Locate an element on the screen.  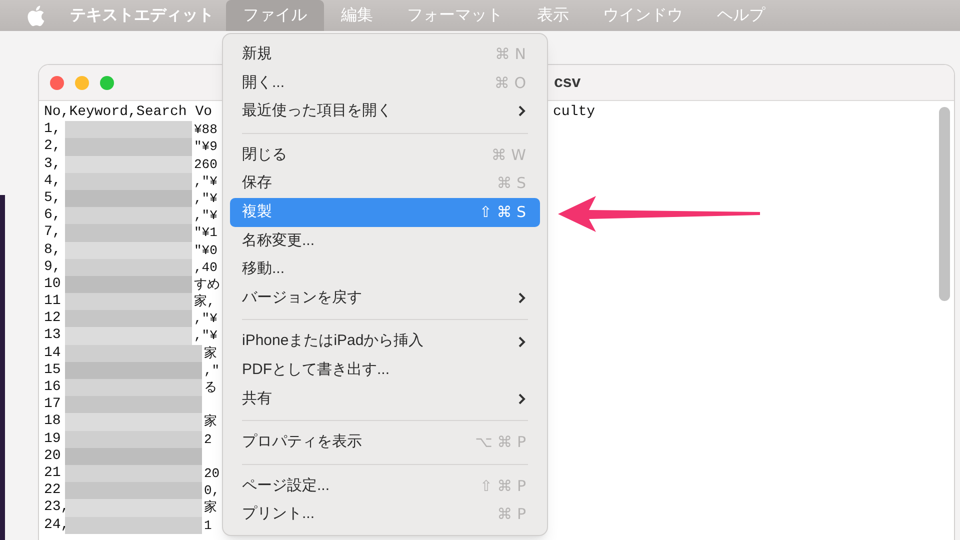
row-number: 23, is located at coordinates (53, 508).